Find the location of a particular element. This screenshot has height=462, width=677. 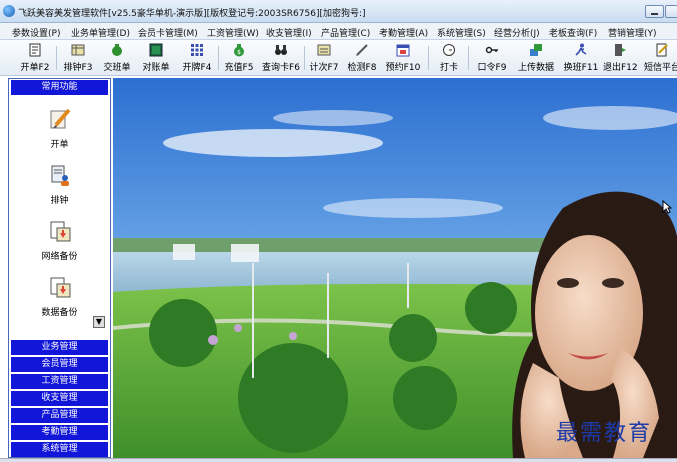

sidebar-item-label: 网络备份 is located at coordinates (59, 257).